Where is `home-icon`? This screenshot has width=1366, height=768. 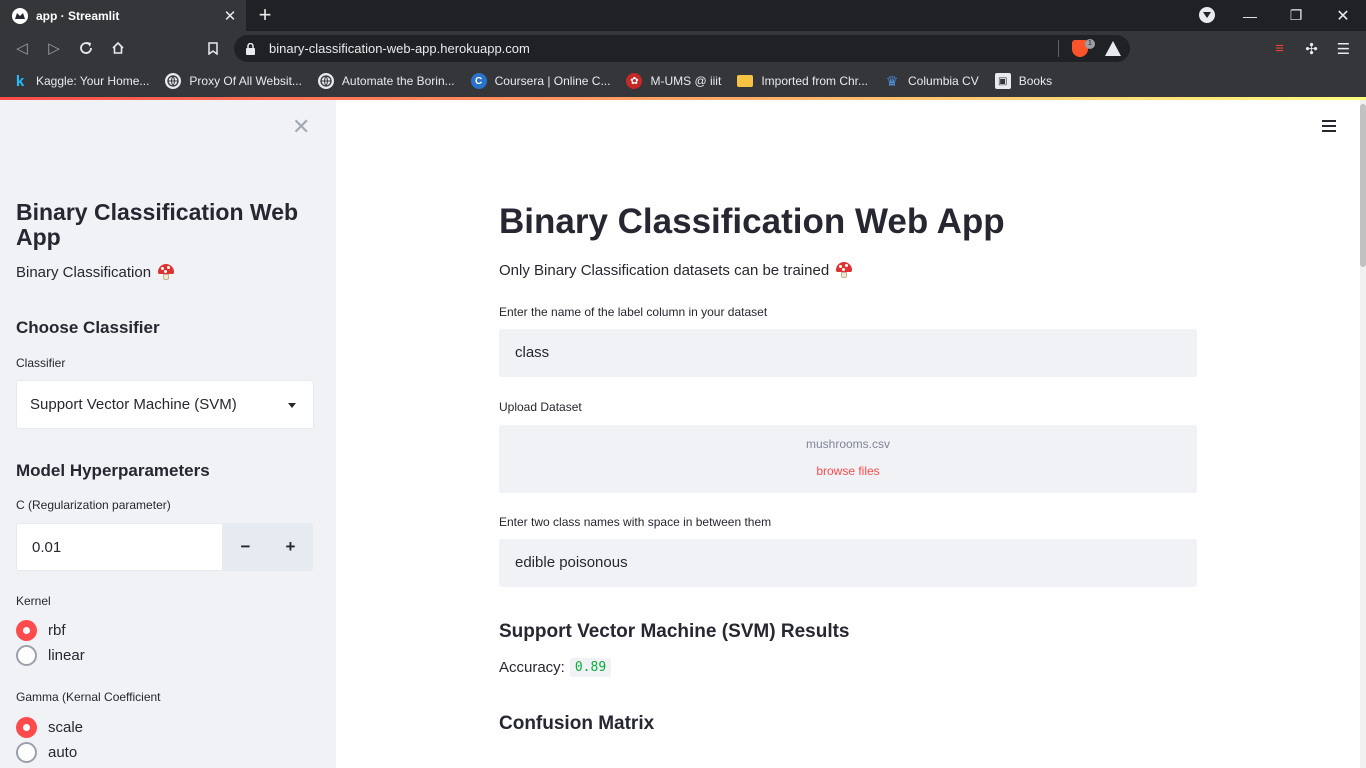 home-icon is located at coordinates (118, 48).